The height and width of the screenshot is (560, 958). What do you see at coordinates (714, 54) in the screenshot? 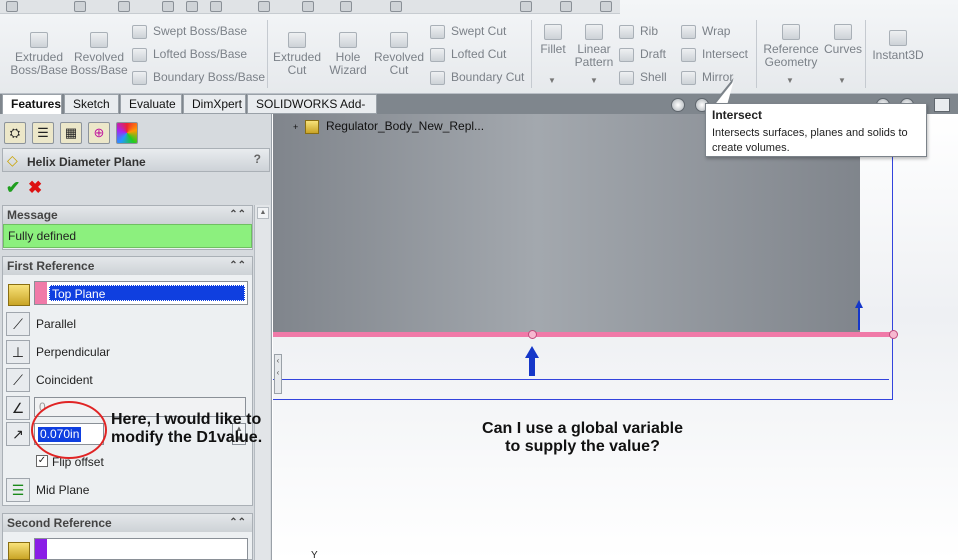
I see `intersect-button: Intersect` at bounding box center [714, 54].